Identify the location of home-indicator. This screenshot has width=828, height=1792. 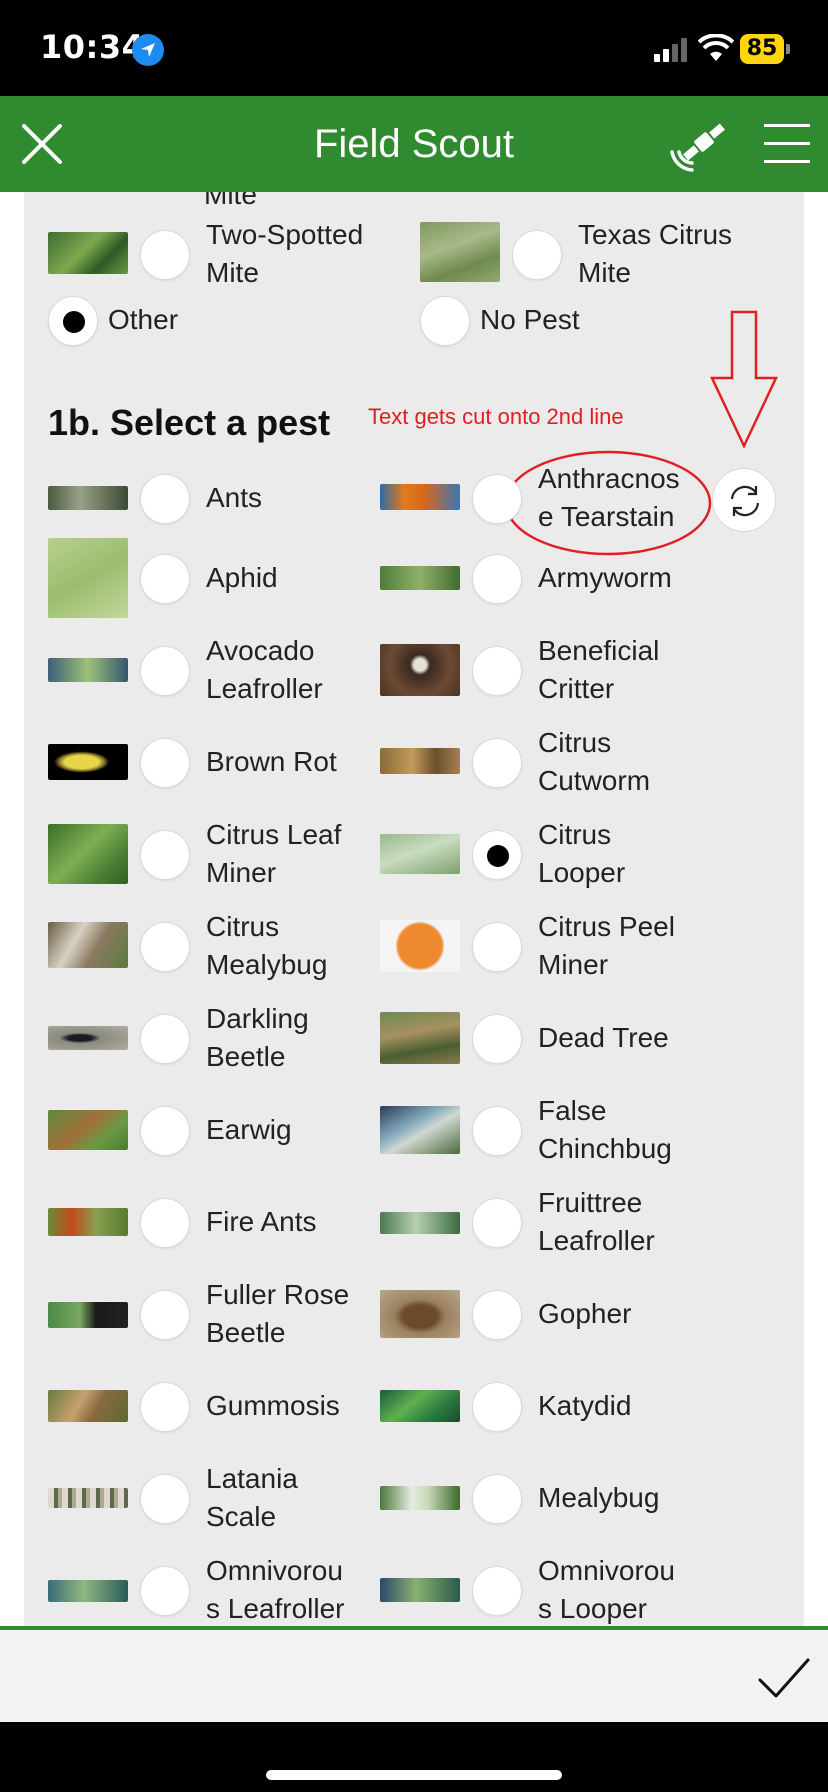
(414, 1775).